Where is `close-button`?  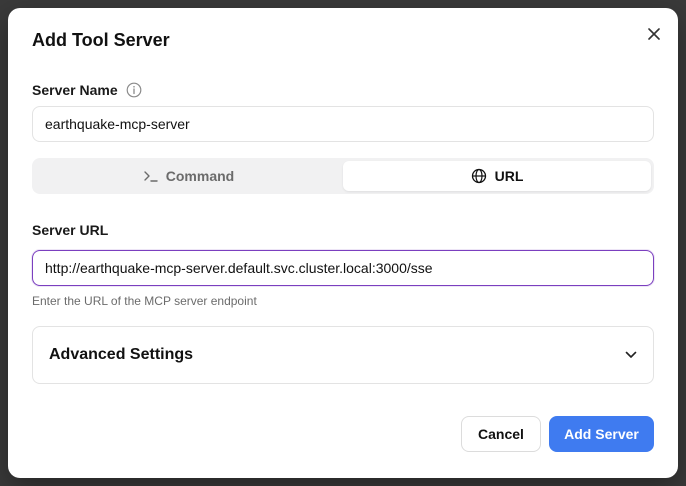
close-button is located at coordinates (654, 34).